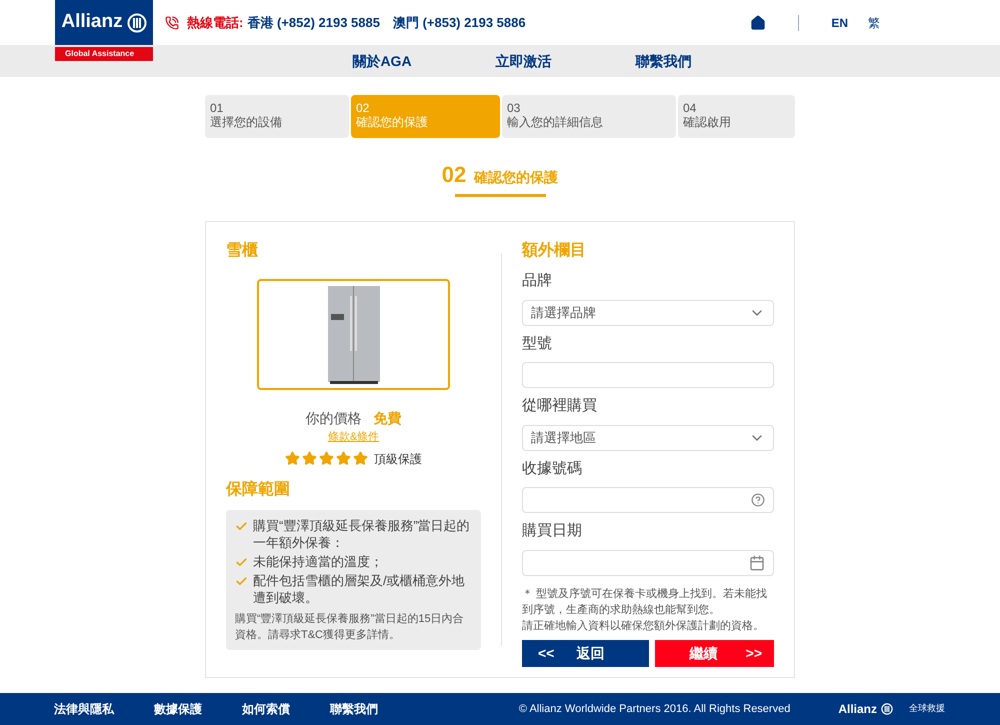 Image resolution: width=1000 pixels, height=725 pixels. What do you see at coordinates (178, 709) in the screenshot?
I see `footer-link: 數據保護` at bounding box center [178, 709].